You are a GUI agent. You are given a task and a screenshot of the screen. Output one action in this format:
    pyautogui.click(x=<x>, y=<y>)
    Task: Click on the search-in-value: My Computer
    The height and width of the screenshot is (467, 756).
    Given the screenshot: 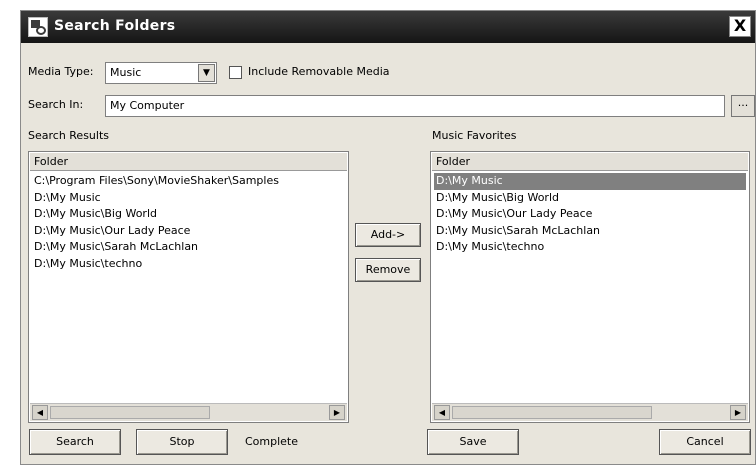 What is the action you would take?
    pyautogui.click(x=147, y=105)
    